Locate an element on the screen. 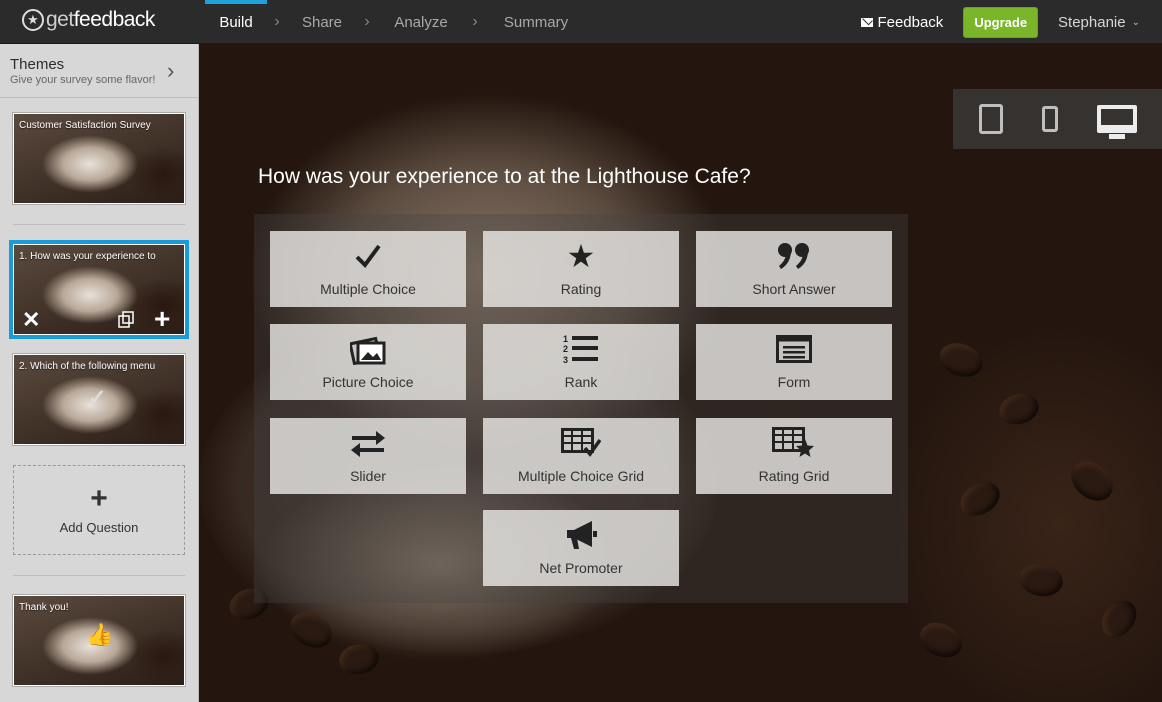 The image size is (1162, 702). question-type-net-promoter: Net Promoter is located at coordinates (581, 548).